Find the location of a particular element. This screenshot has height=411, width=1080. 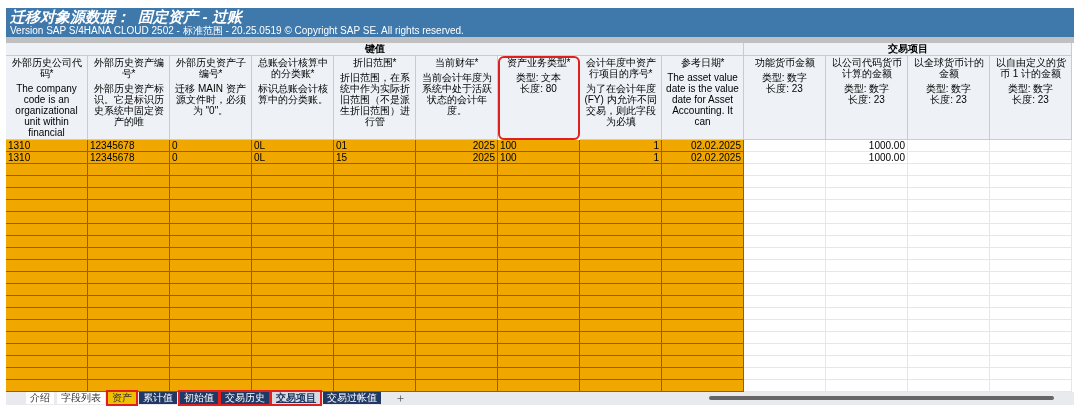

column-title: 功能货币金额 is located at coordinates (784, 62).